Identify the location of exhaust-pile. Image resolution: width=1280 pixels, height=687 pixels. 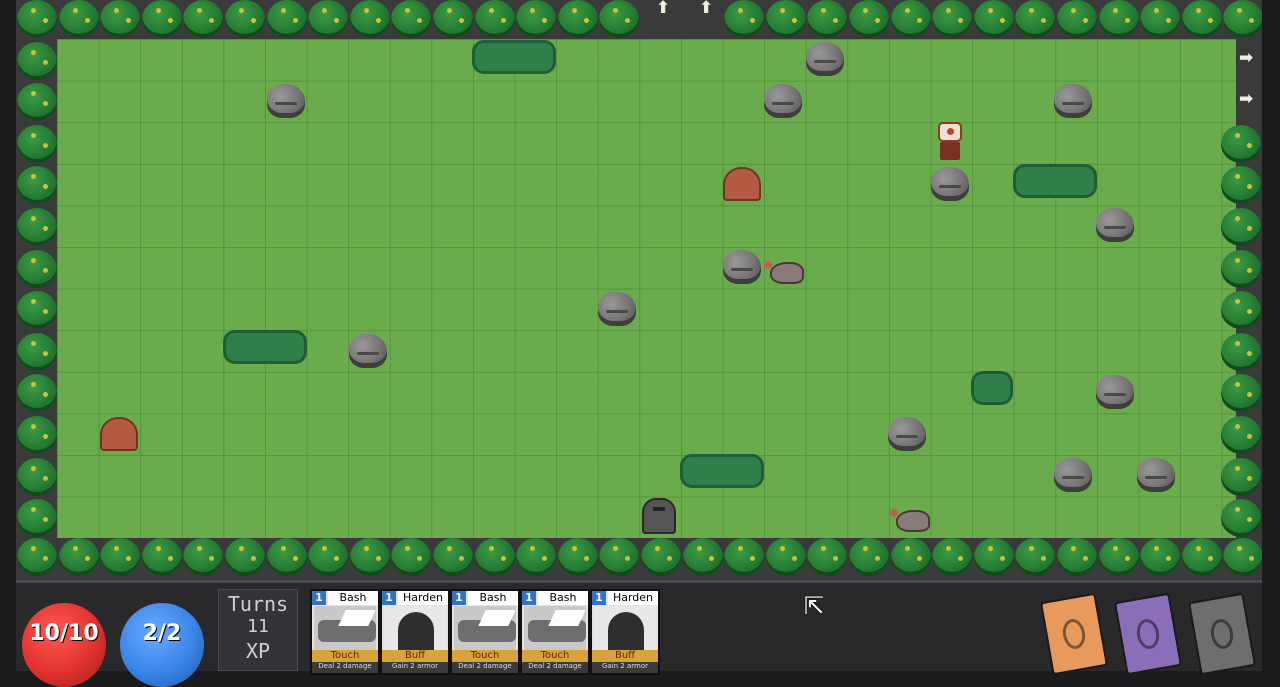
(1222, 634).